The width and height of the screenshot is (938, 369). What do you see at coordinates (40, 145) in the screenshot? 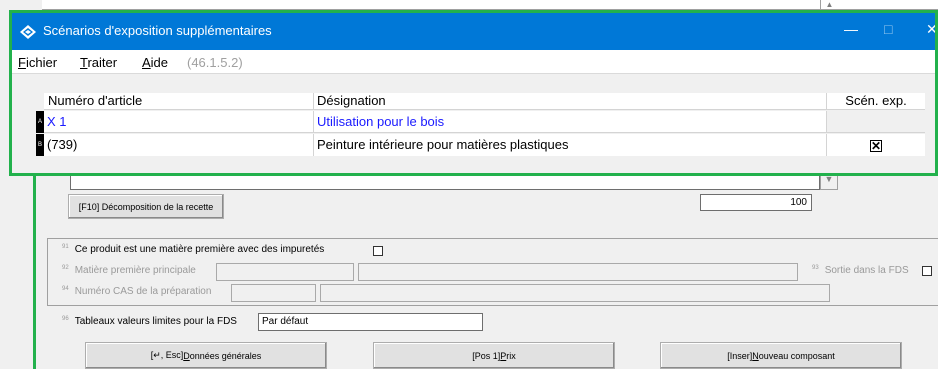
I see `row-indicator: B` at bounding box center [40, 145].